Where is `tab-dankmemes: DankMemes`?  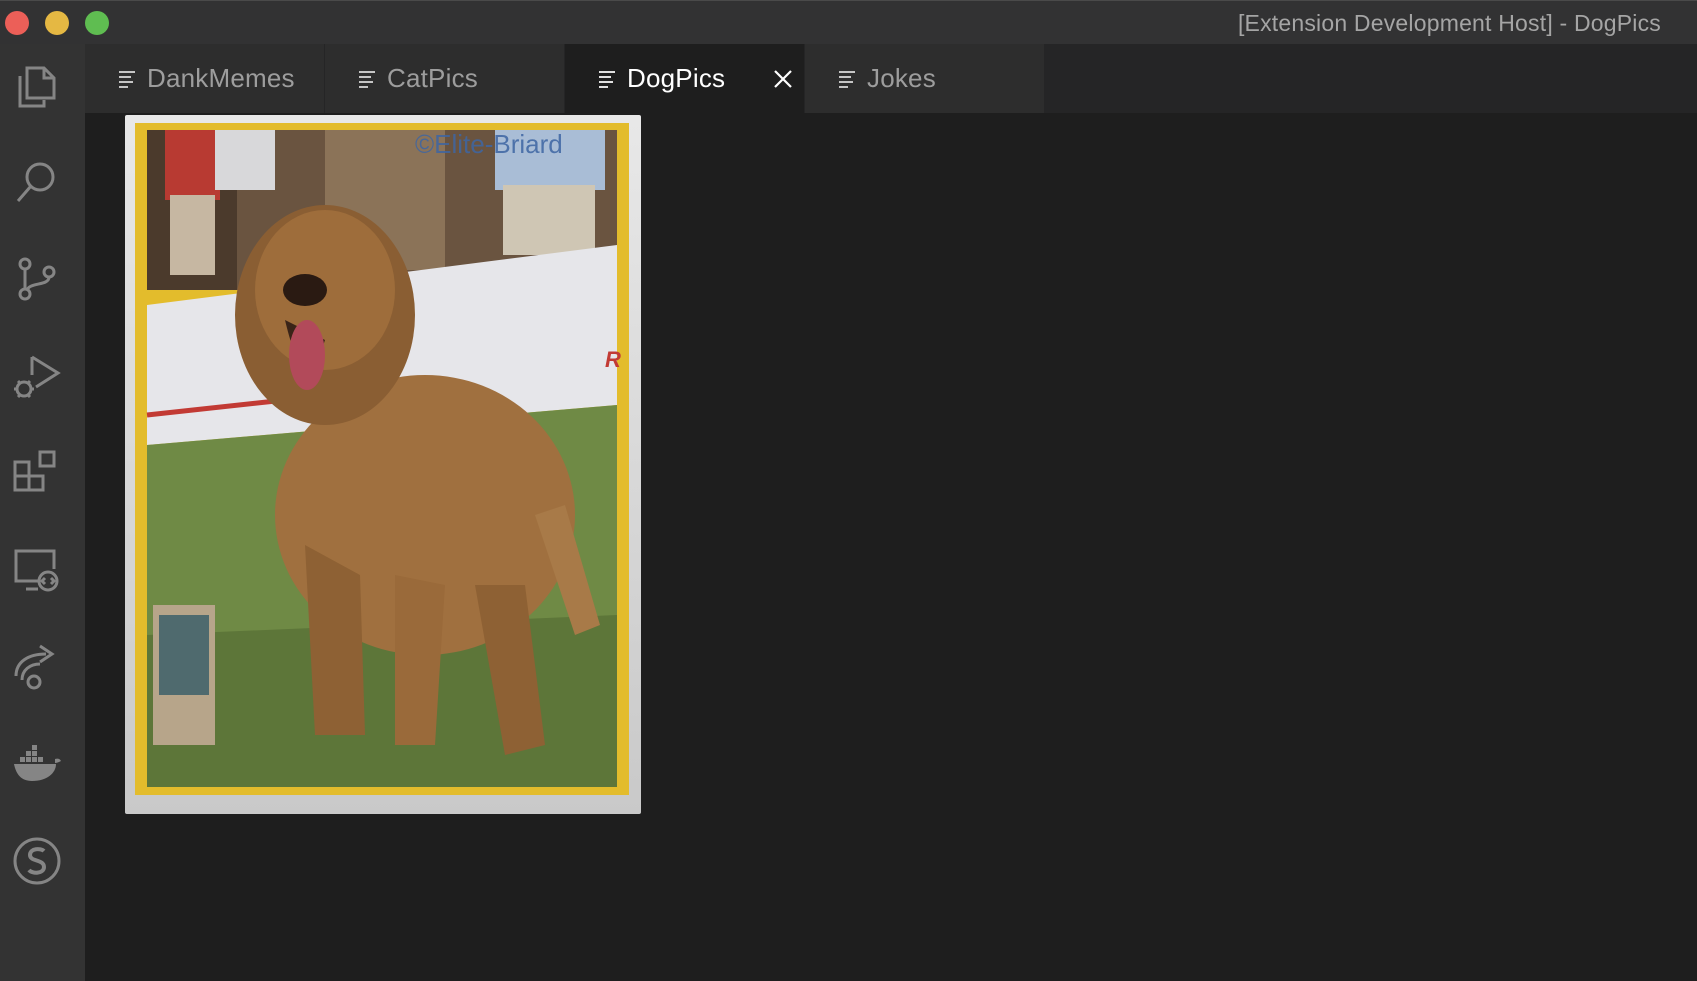
tab-dankmemes: DankMemes is located at coordinates (205, 78).